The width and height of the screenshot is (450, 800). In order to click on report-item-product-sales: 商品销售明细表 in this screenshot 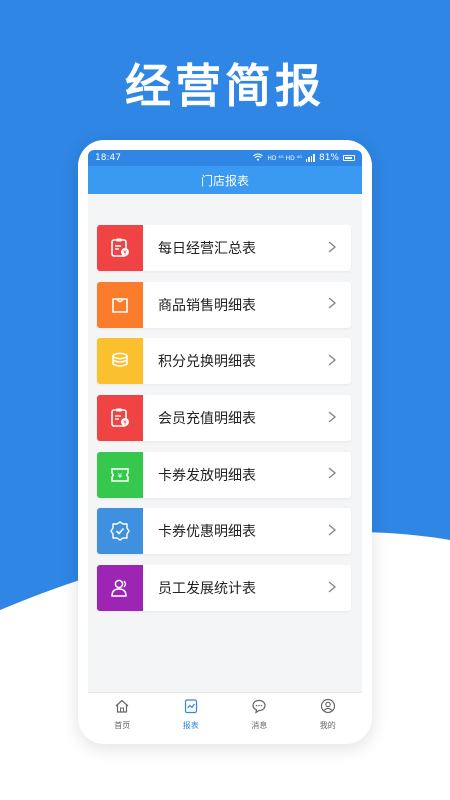, I will do `click(224, 304)`.